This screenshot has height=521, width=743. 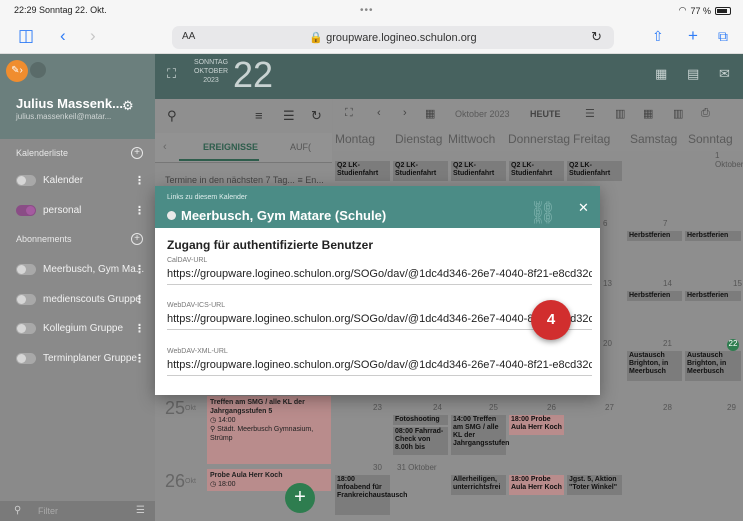 I want to click on today-button: HEUTE, so click(x=545, y=114).